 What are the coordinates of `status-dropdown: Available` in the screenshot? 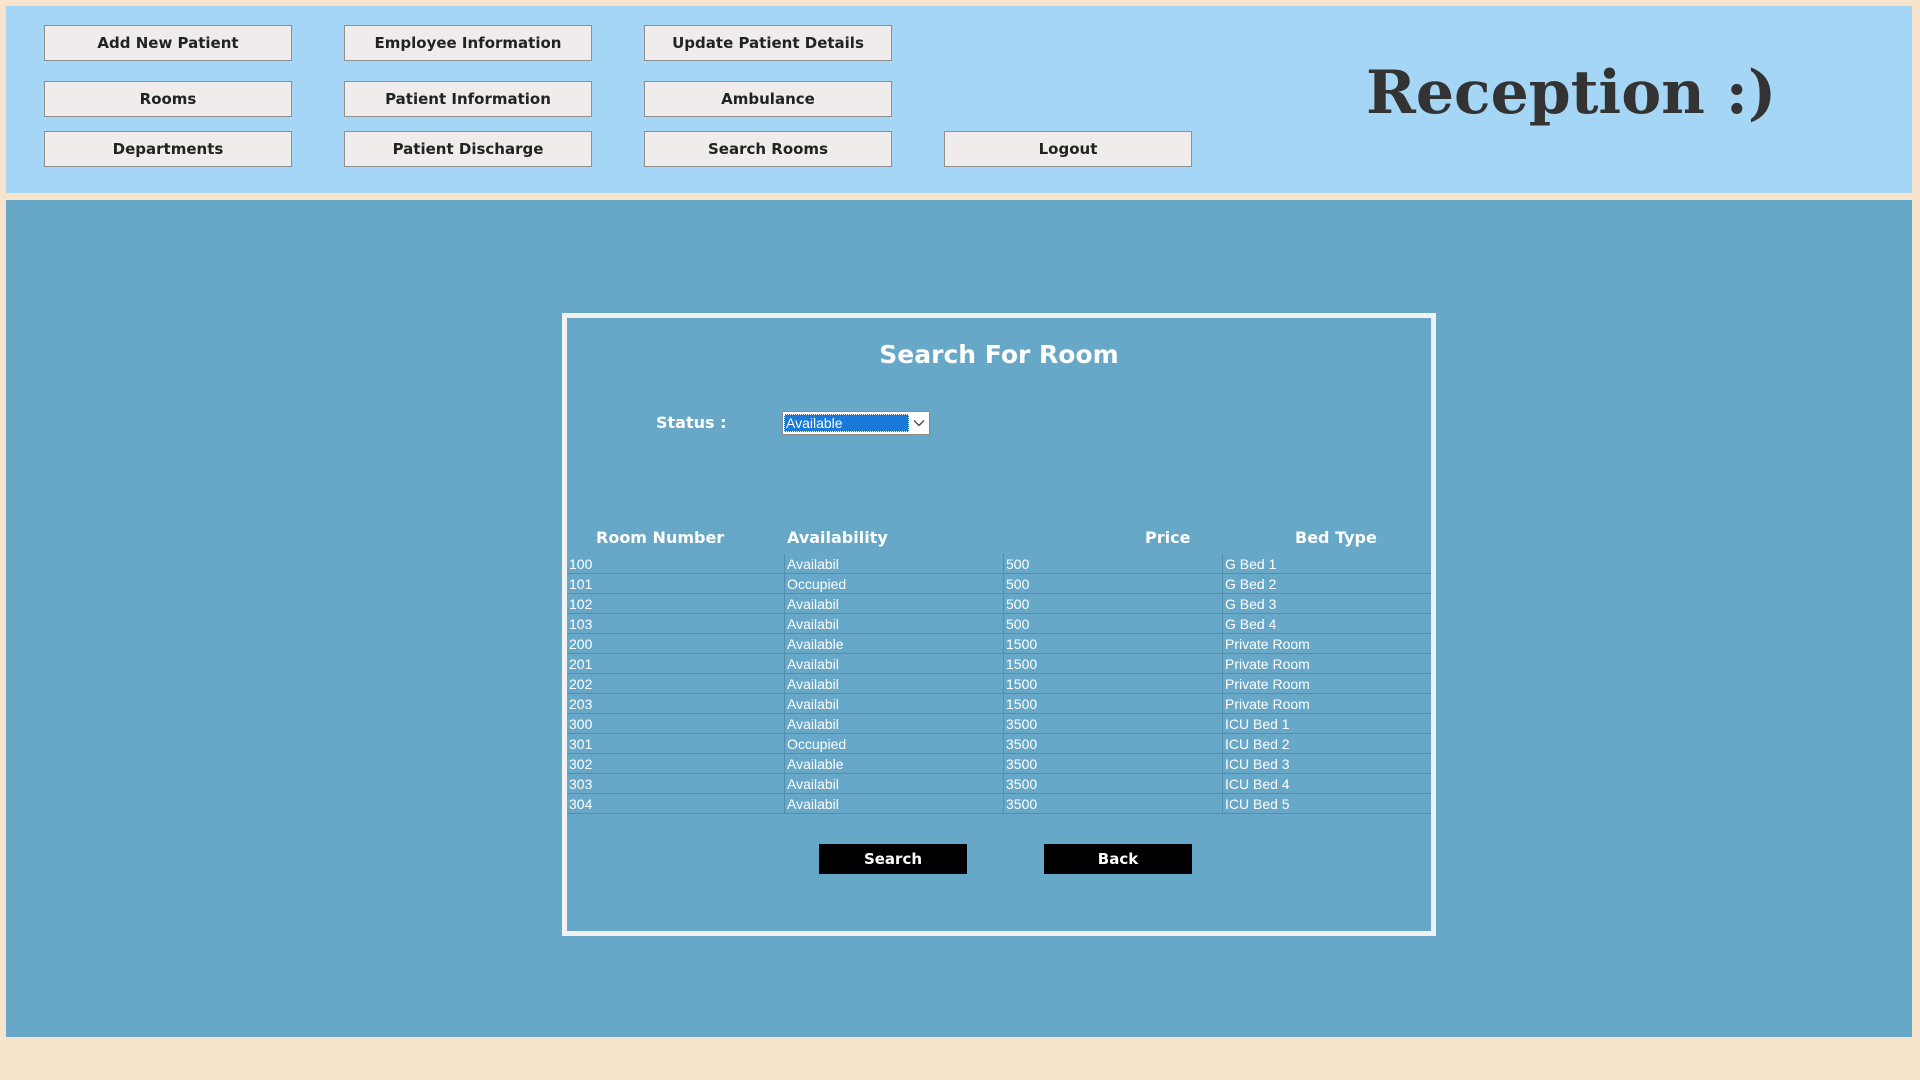 It's located at (856, 423).